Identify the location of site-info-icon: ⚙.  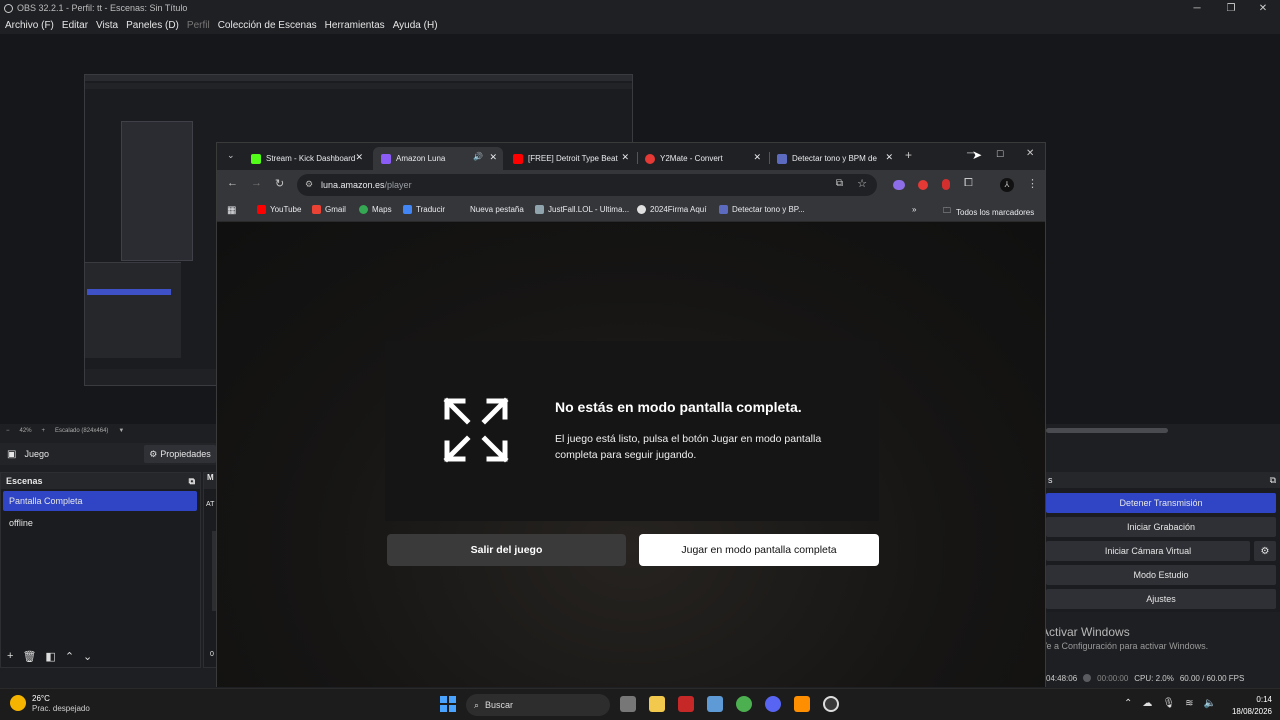
(309, 184).